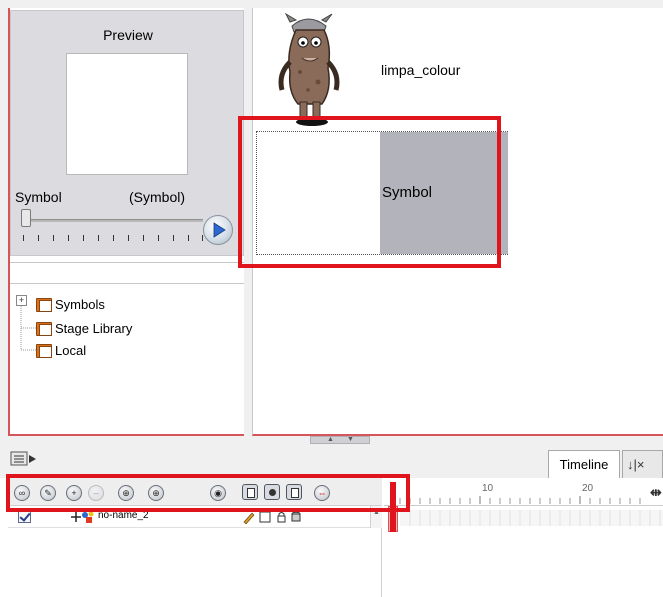  Describe the element at coordinates (369, 192) in the screenshot. I see `symbol-highlight-box` at that location.